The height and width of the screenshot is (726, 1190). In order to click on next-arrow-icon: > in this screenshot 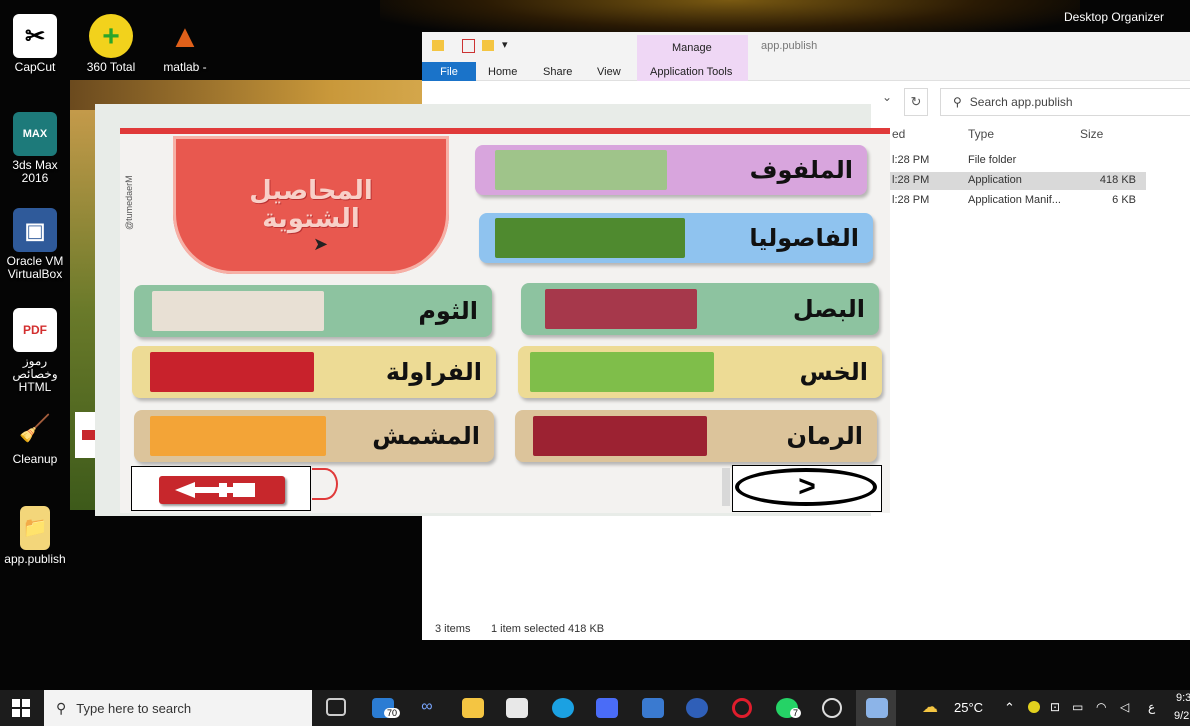, I will do `click(807, 486)`.